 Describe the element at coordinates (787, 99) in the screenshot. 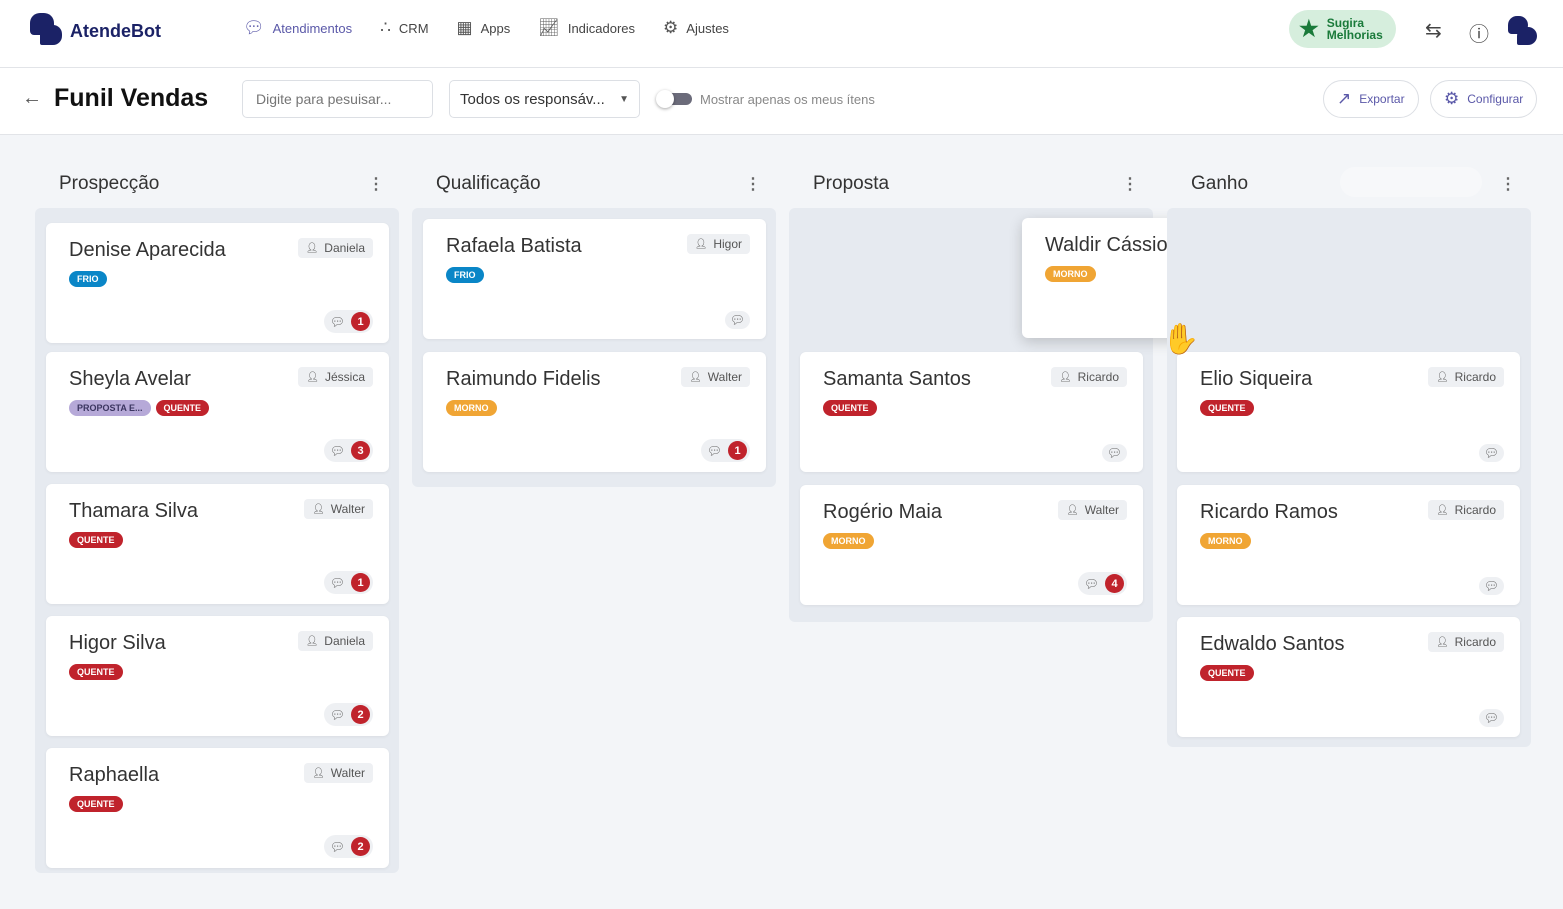

I see `toggle-label: Mostrar apenas os meus ítens` at that location.